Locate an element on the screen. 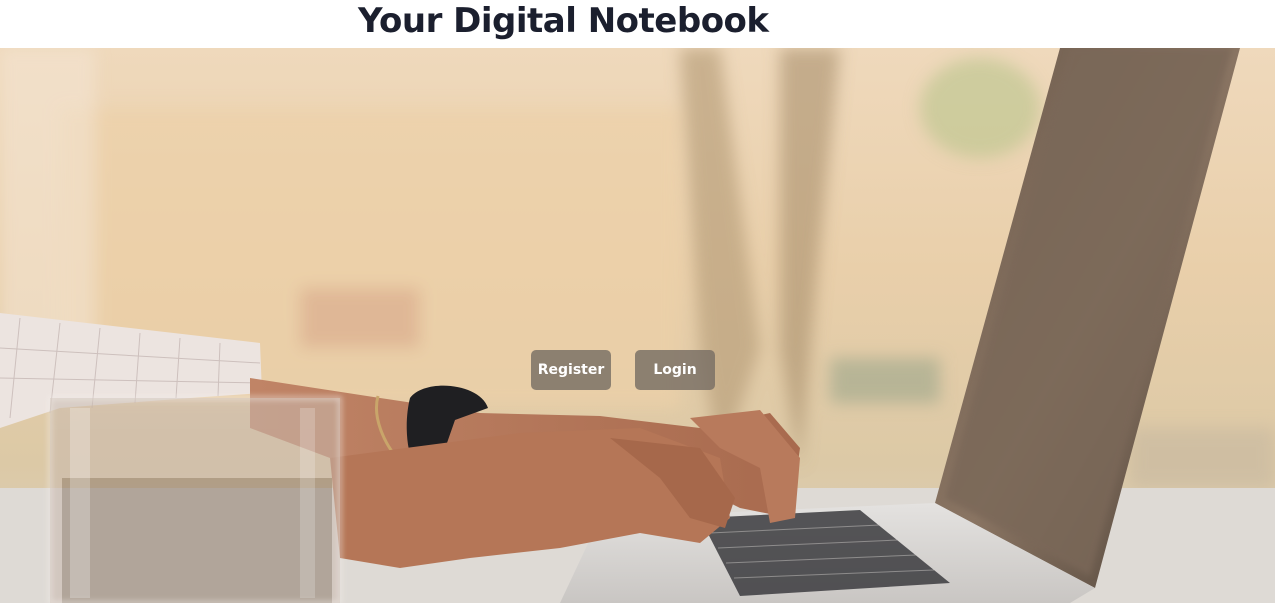 The image size is (1275, 603). page-header: Your Digital Notebook is located at coordinates (637, 24).